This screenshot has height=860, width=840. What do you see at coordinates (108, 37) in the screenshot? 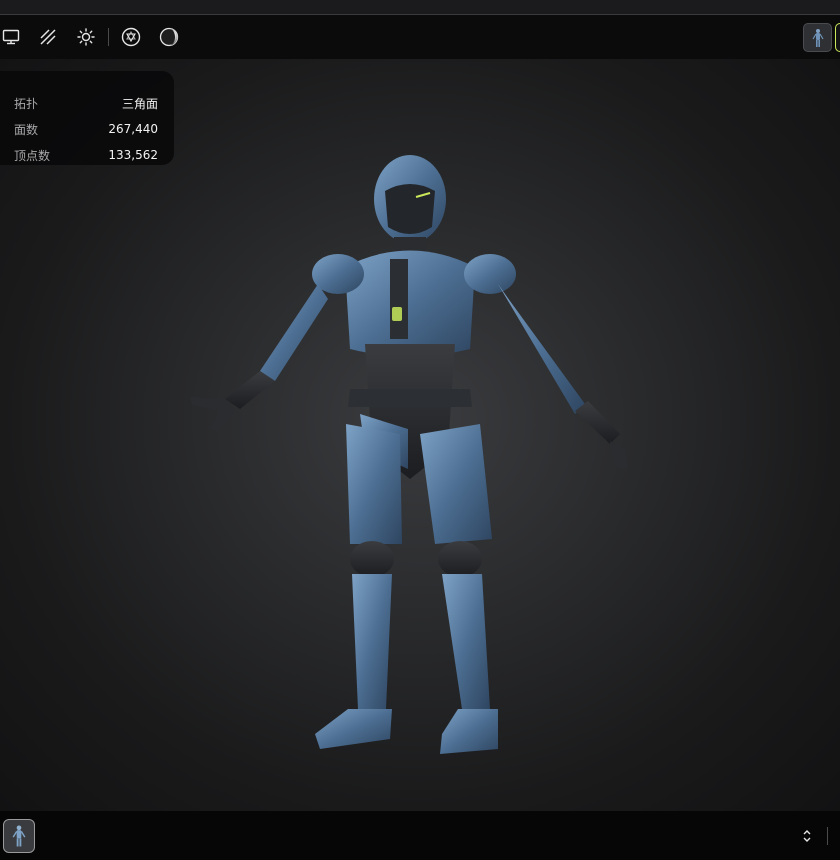
I see `toolbar-divider` at bounding box center [108, 37].